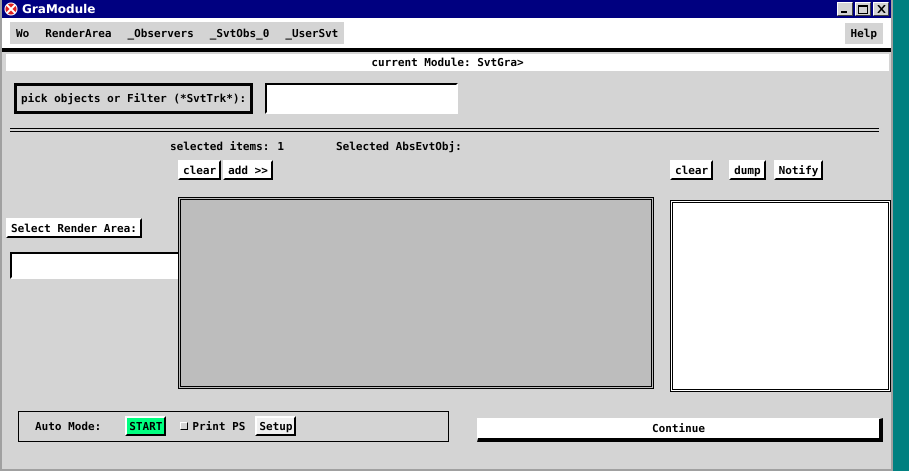  Describe the element at coordinates (145, 426) in the screenshot. I see `start-button: START` at that location.